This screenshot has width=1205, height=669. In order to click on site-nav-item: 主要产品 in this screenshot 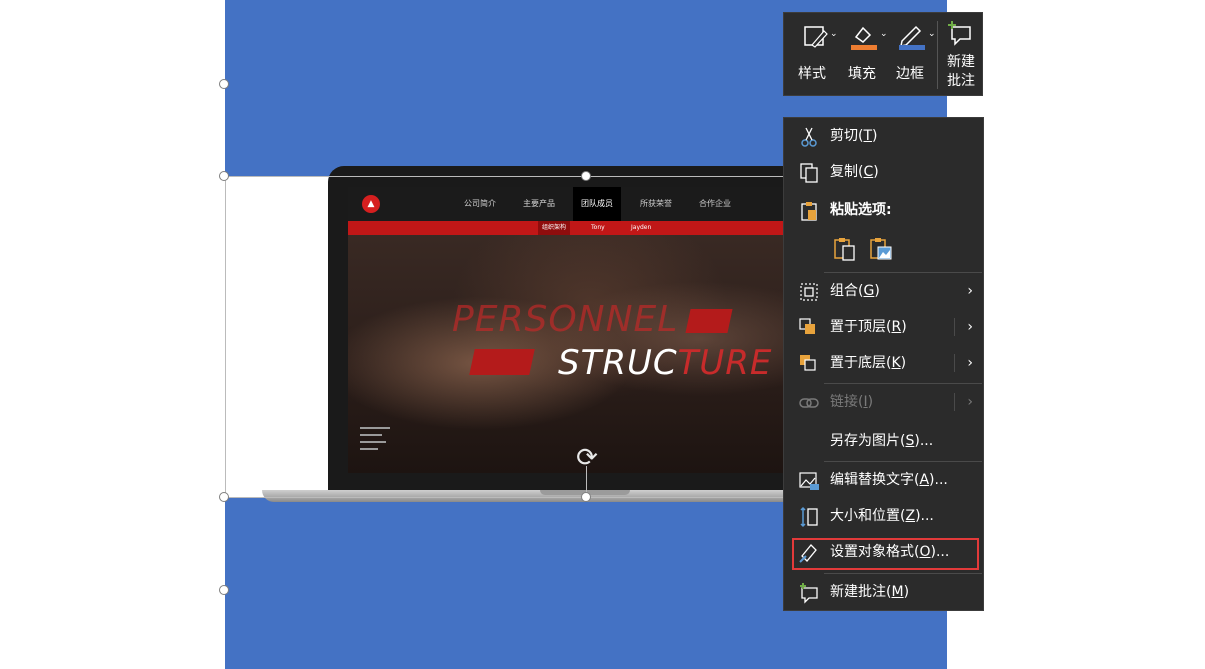, I will do `click(539, 203)`.